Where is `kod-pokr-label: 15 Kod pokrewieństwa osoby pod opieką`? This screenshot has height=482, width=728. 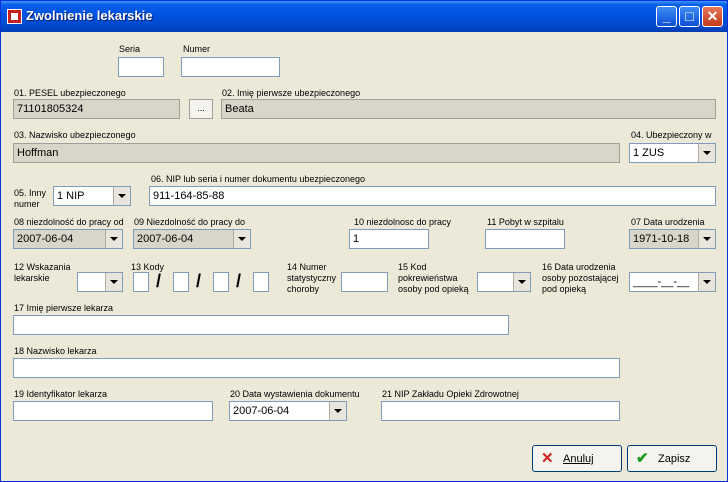 kod-pokr-label: 15 Kod pokrewieństwa osoby pod opieką is located at coordinates (433, 278).